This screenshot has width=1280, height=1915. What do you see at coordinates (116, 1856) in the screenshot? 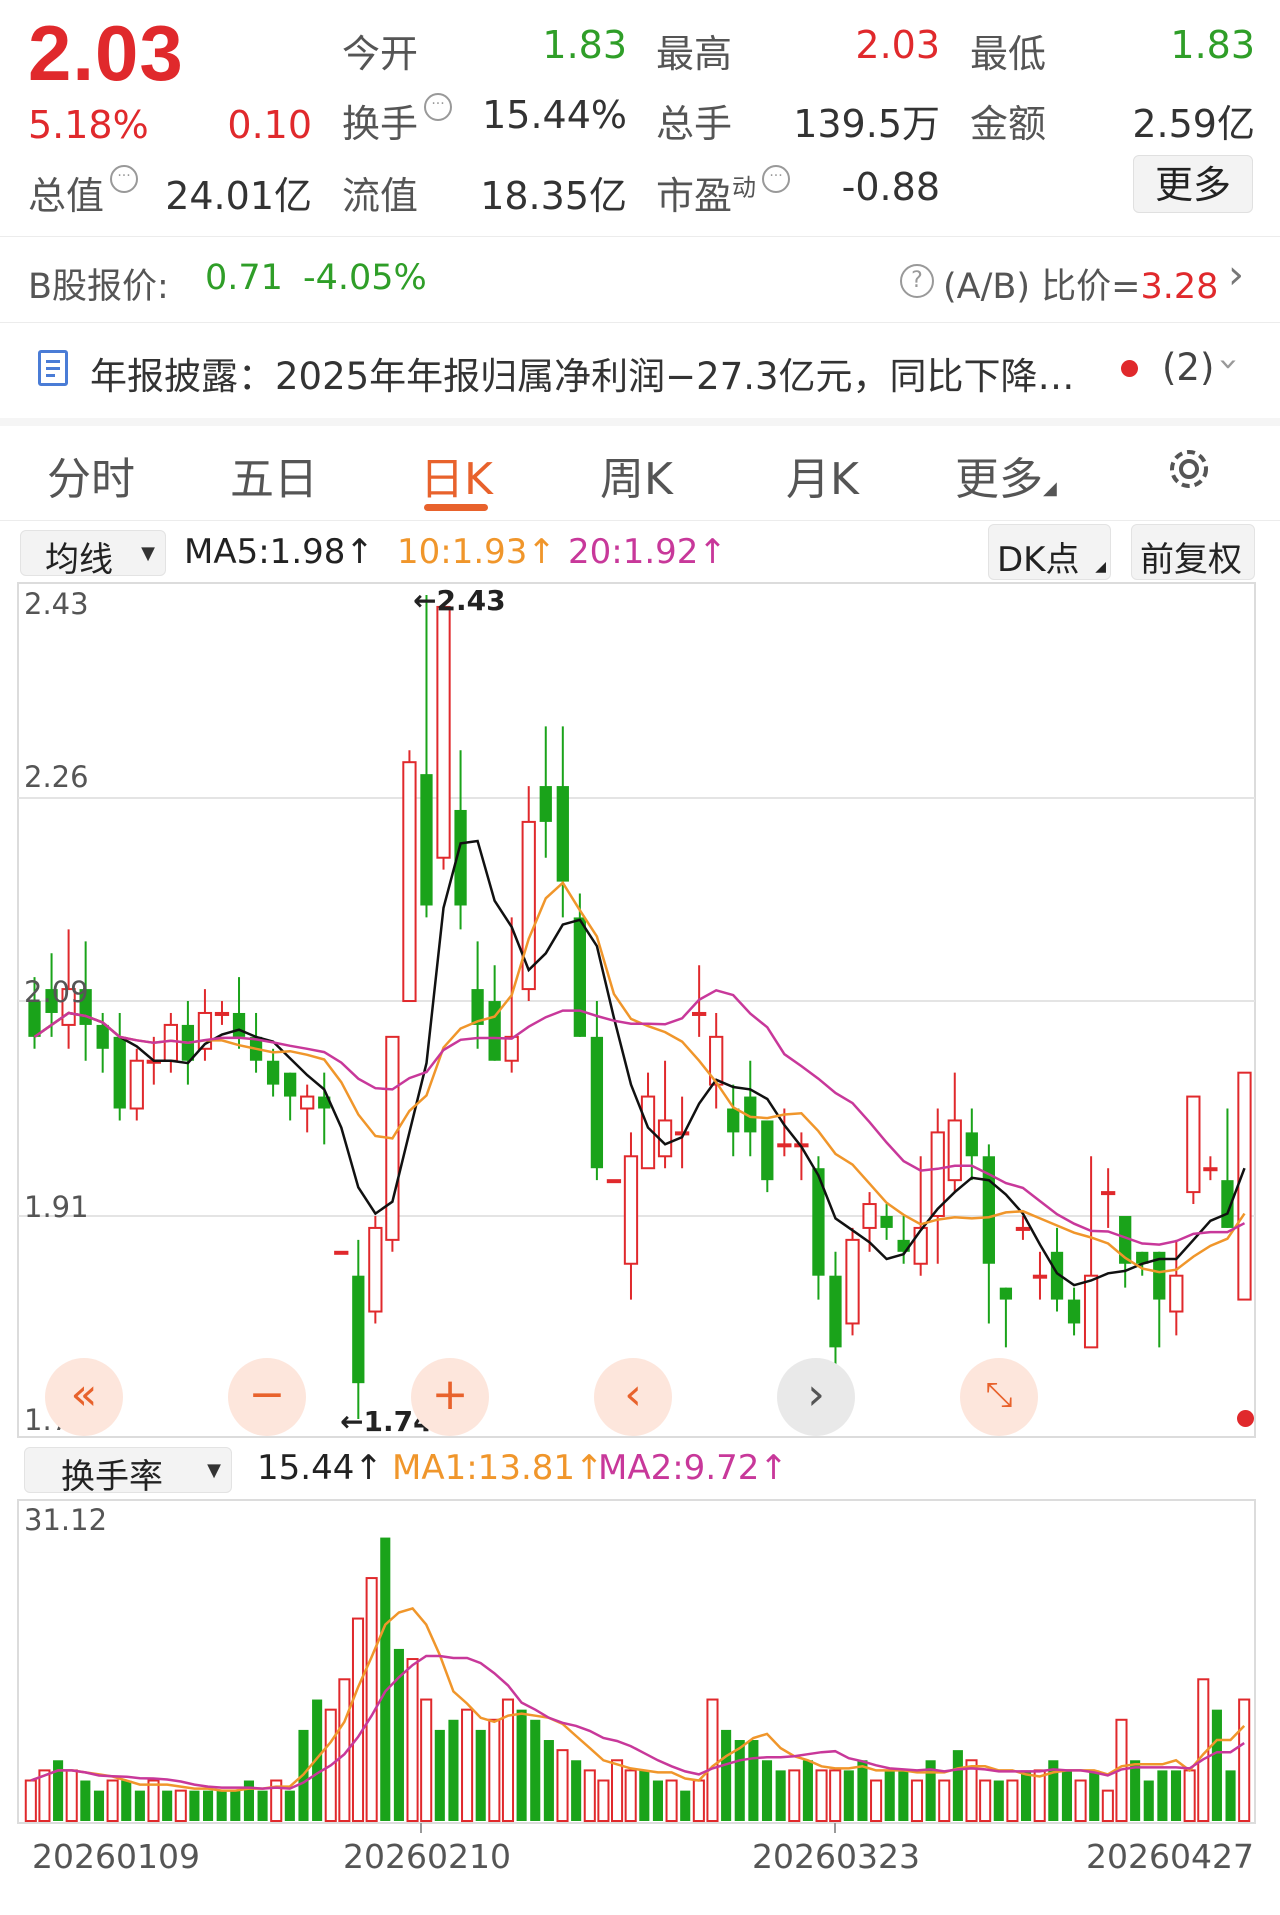
I see `x-tick-label: 20260109` at bounding box center [116, 1856].